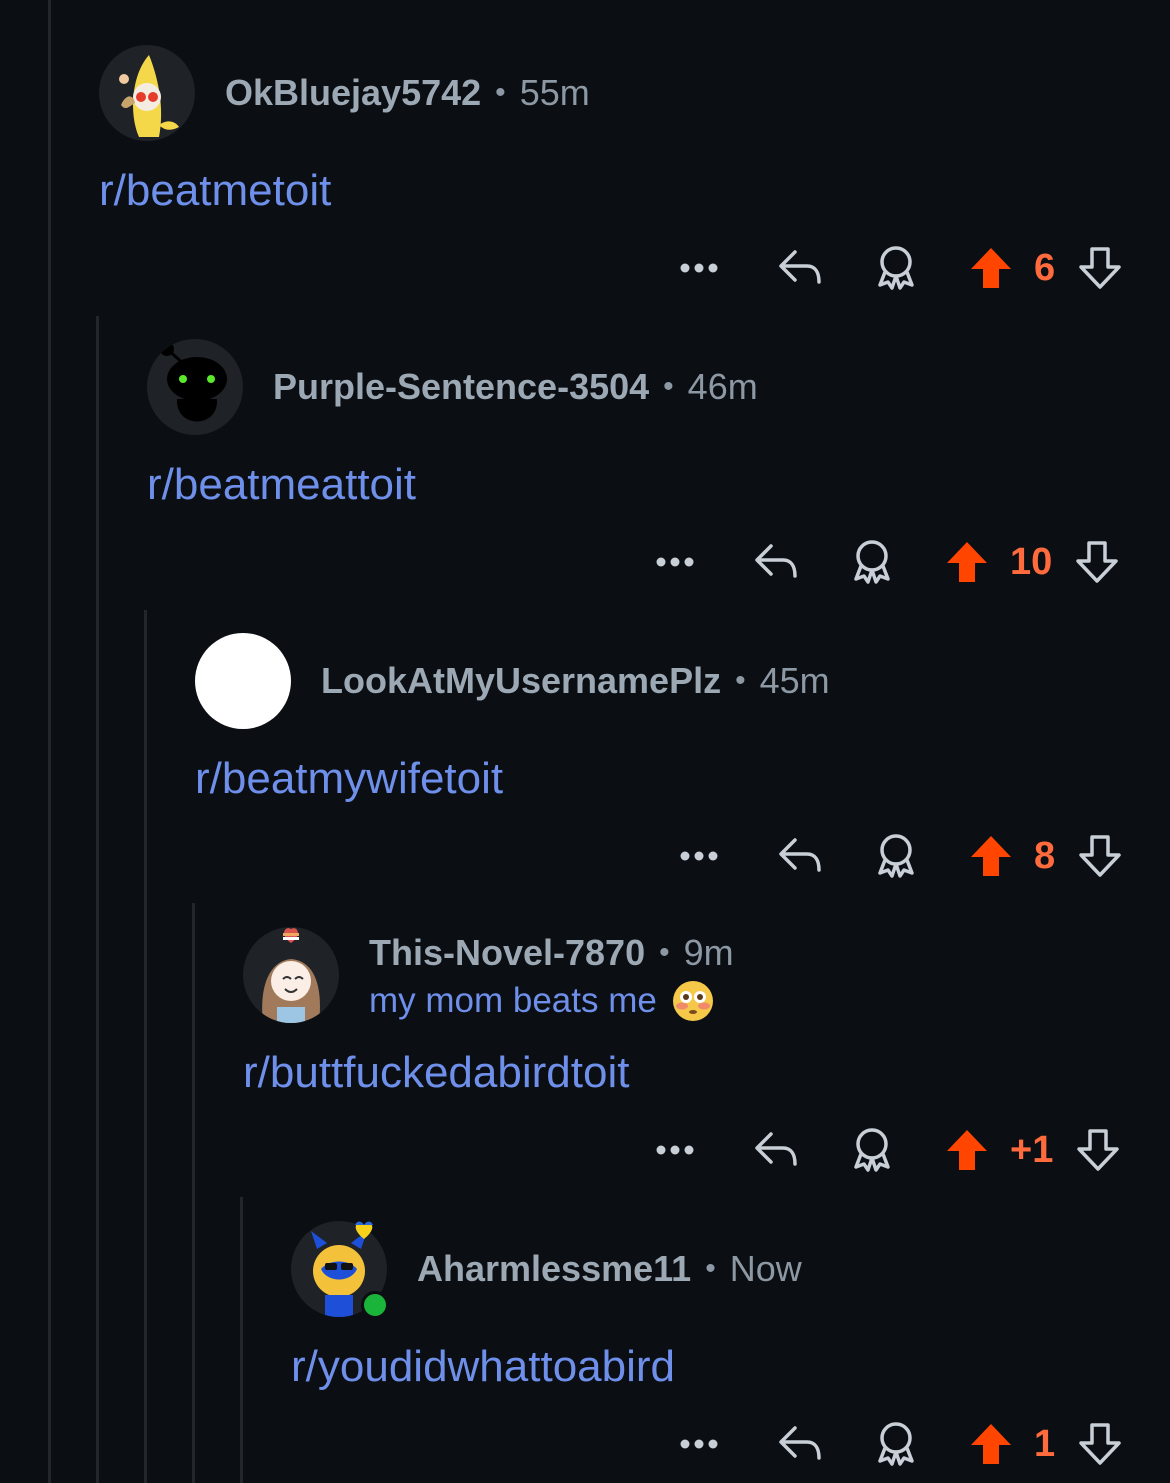  Describe the element at coordinates (195, 387) in the screenshot. I see `snoo-silhouette-avatar-icon` at that location.